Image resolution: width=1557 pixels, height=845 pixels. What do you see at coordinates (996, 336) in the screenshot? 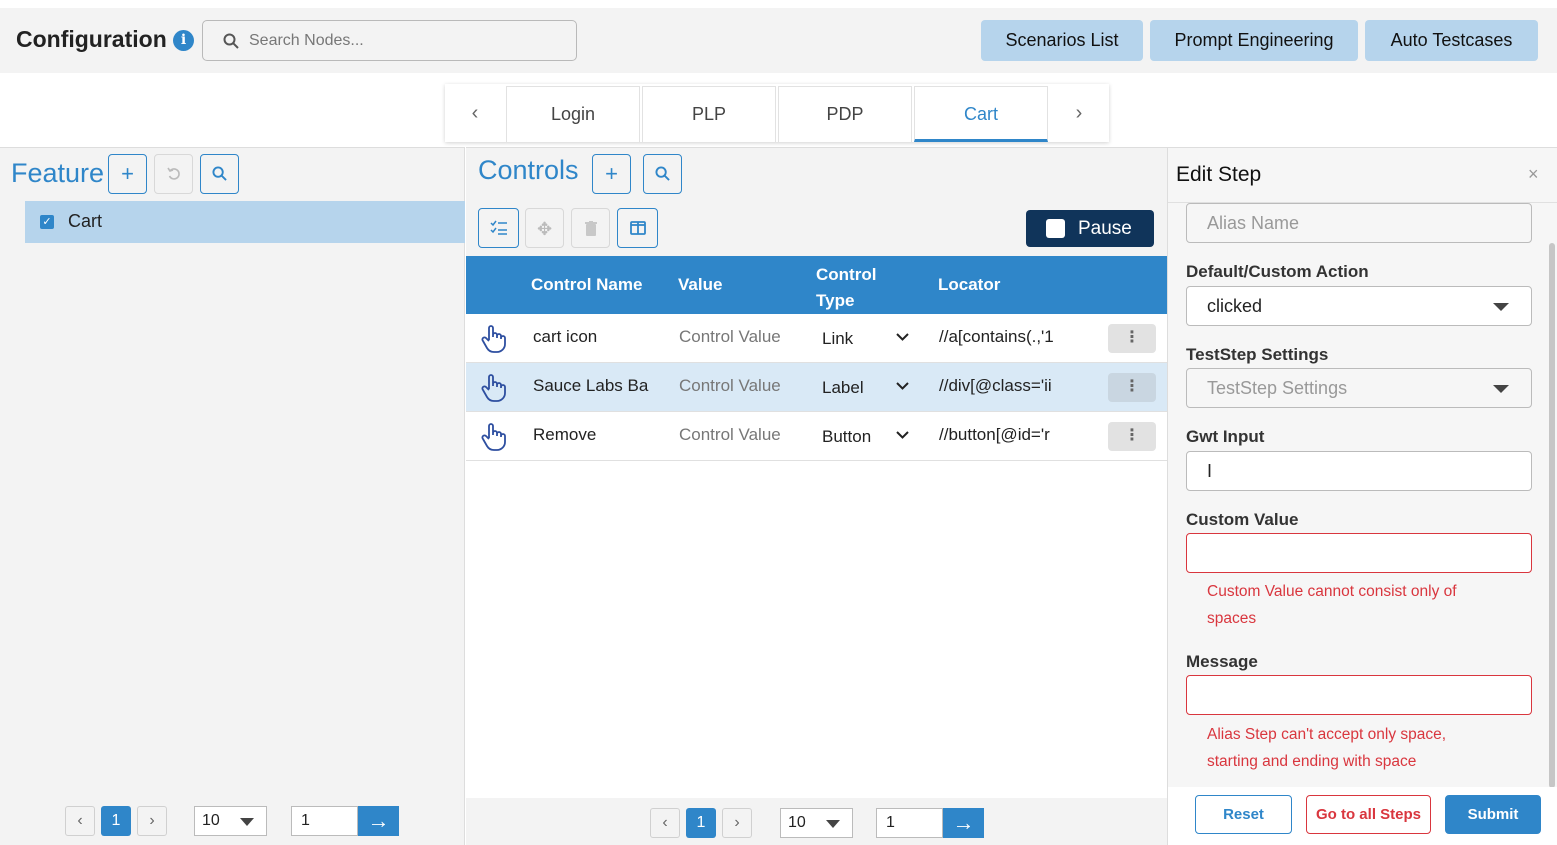
I see `control-locator: //a[contains(.,'1` at bounding box center [996, 336].